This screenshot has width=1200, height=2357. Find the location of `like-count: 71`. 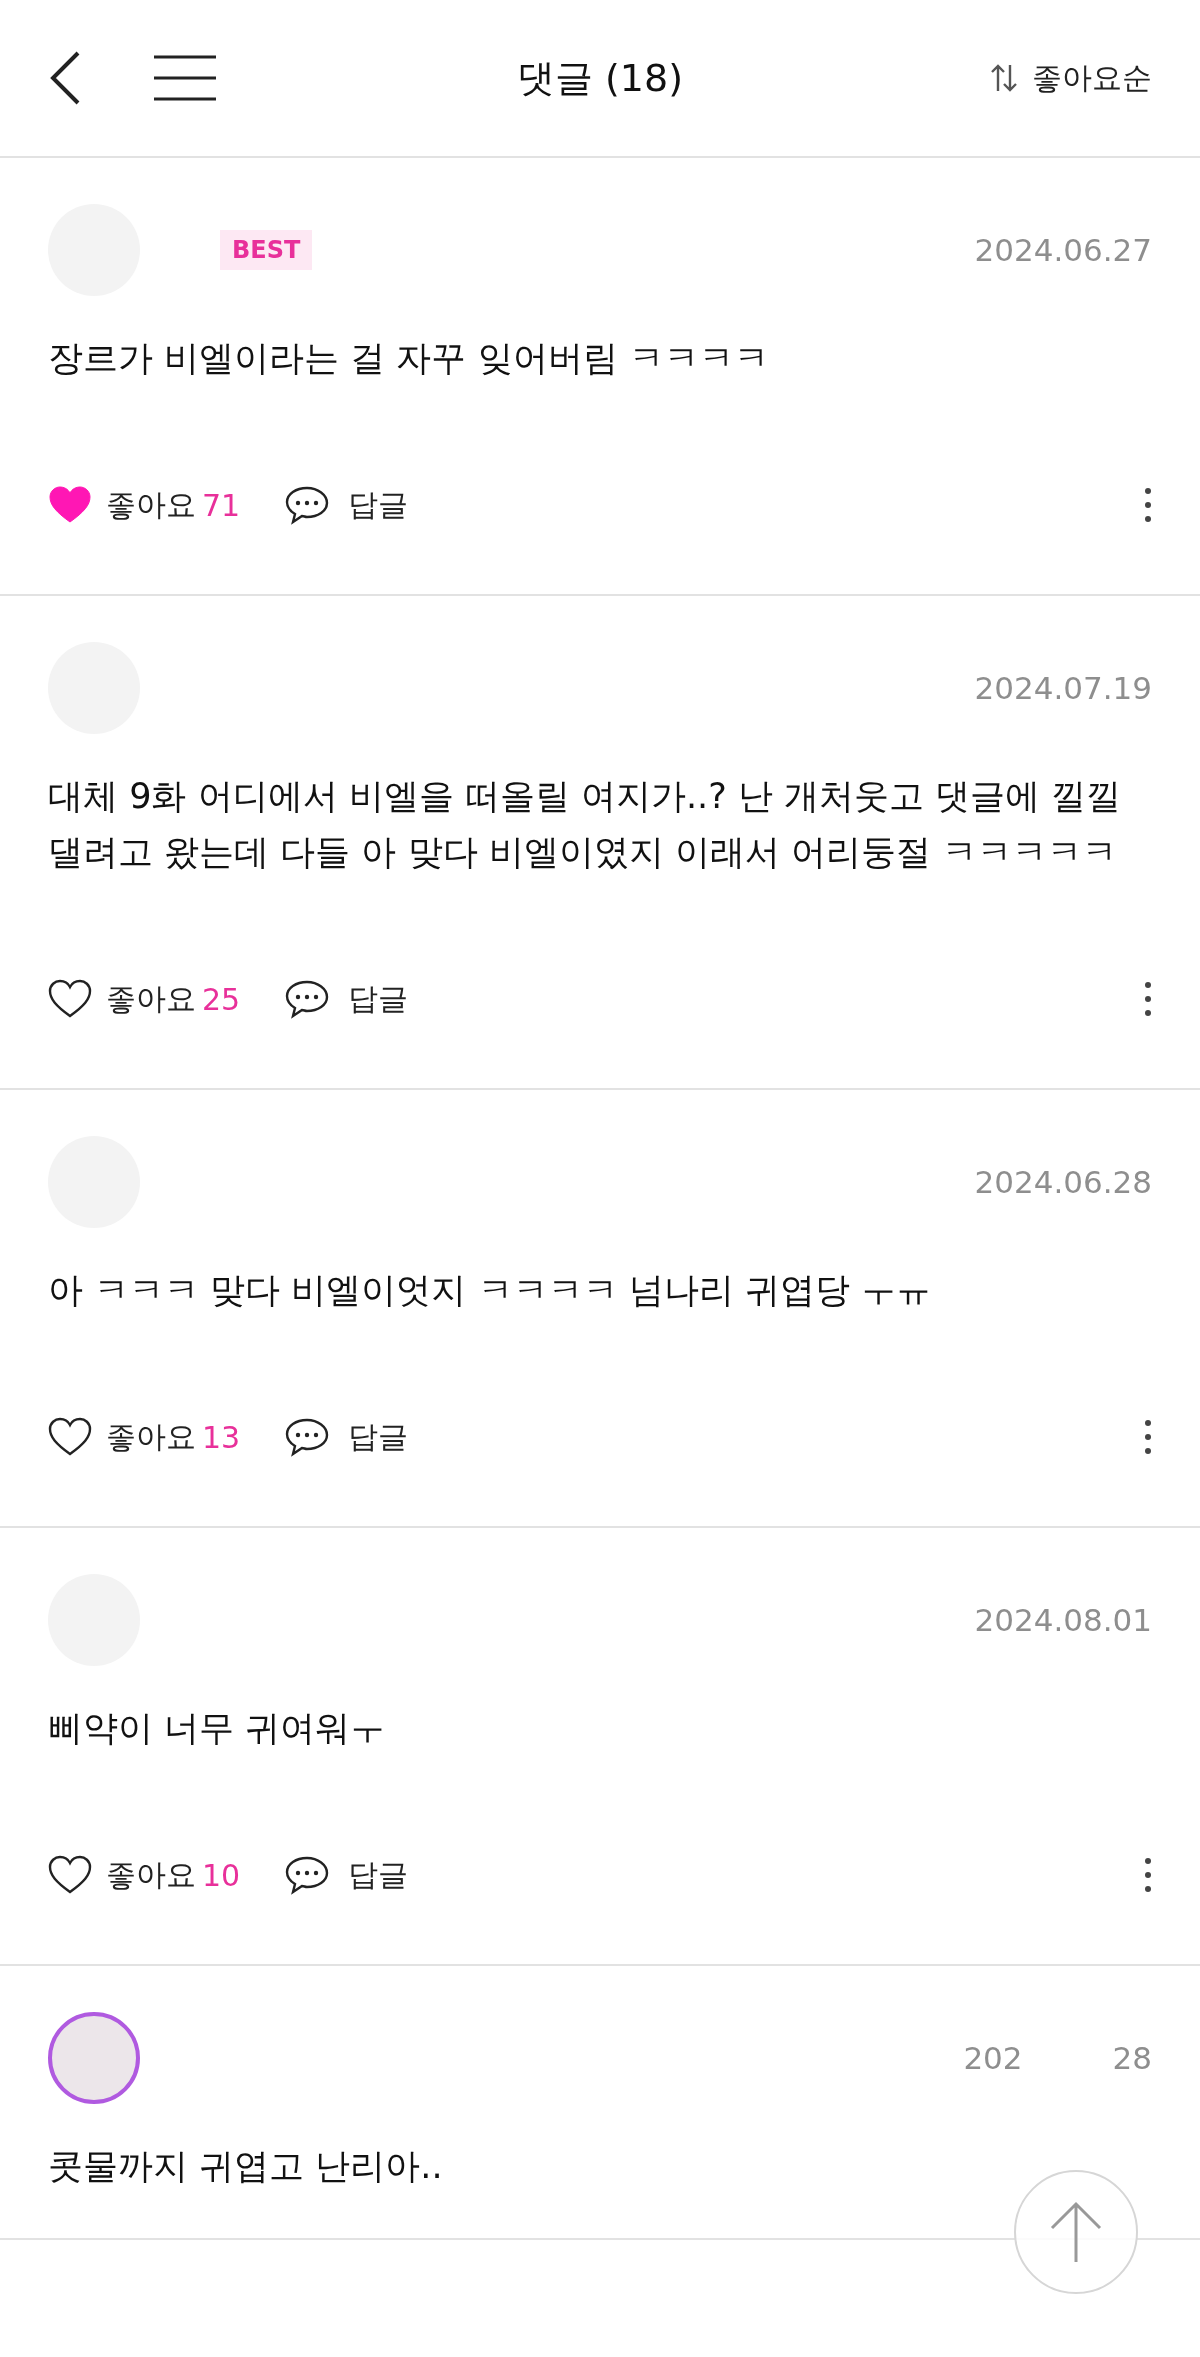

like-count: 71 is located at coordinates (221, 505).